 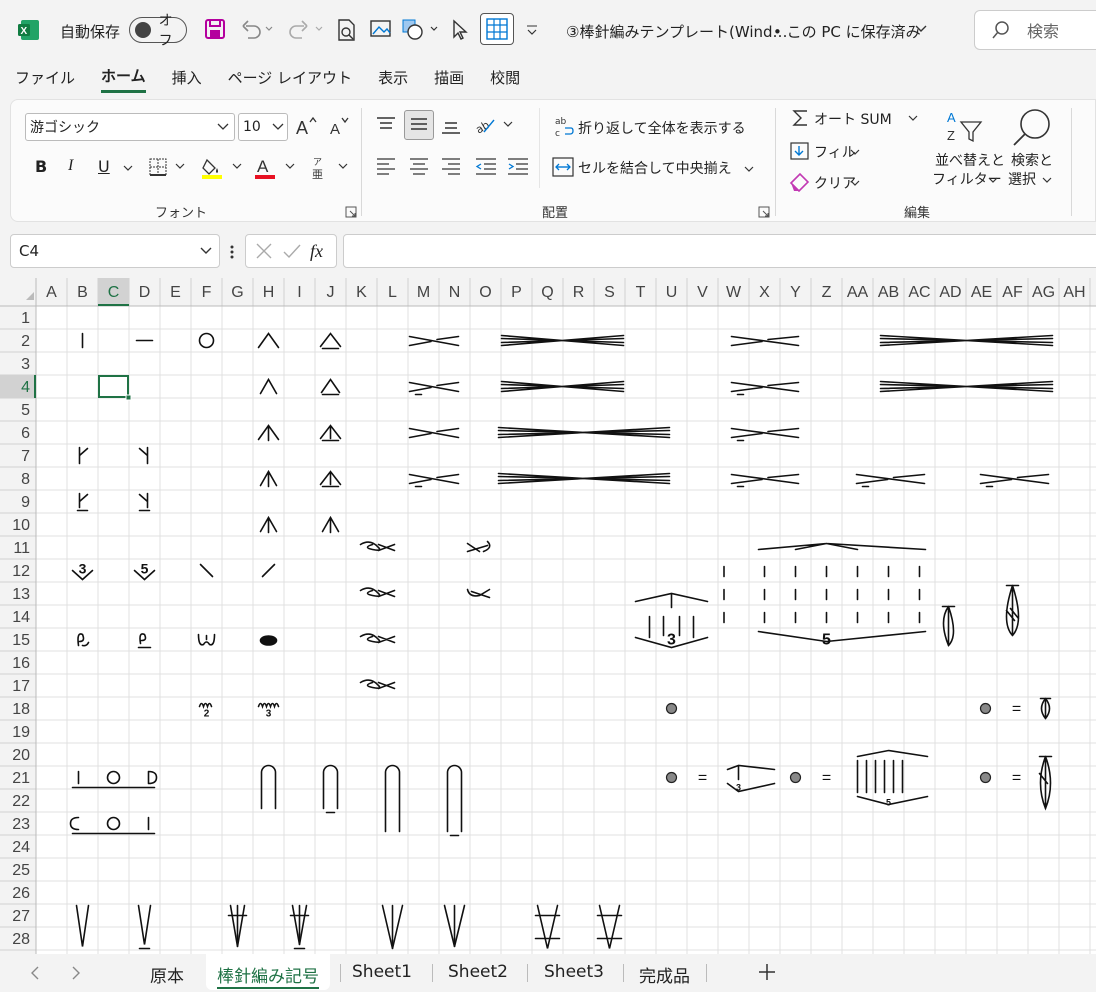 I want to click on align-top-icon, so click(x=386, y=127).